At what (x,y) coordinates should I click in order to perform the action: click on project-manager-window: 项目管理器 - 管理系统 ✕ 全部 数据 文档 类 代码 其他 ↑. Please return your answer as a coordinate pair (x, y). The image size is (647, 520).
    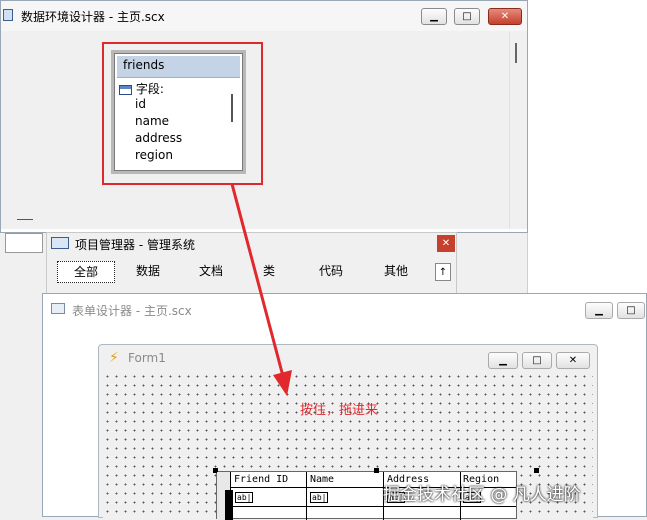
    Looking at the image, I should click on (251, 263).